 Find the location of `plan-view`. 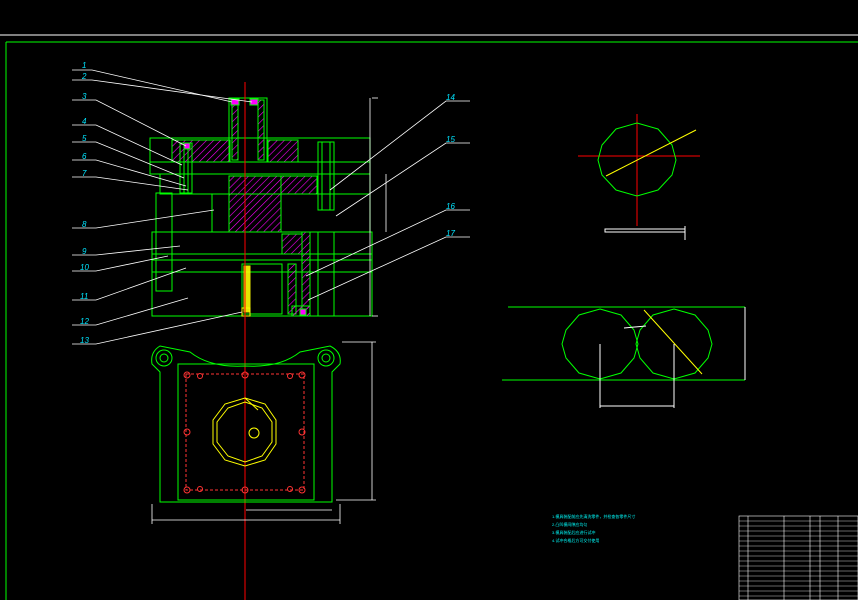

plan-view is located at coordinates (246, 424).